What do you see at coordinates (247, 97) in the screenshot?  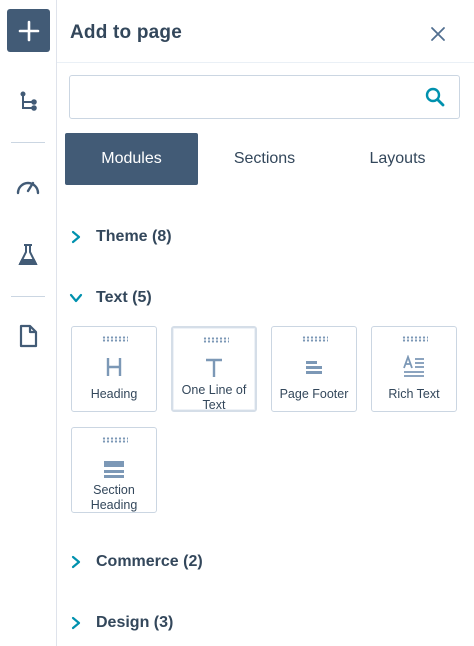 I see `search-input` at bounding box center [247, 97].